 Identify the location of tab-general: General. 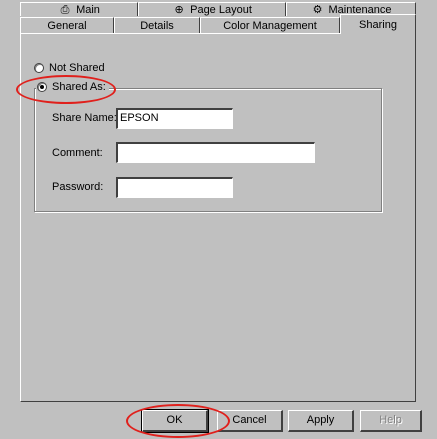
(67, 25).